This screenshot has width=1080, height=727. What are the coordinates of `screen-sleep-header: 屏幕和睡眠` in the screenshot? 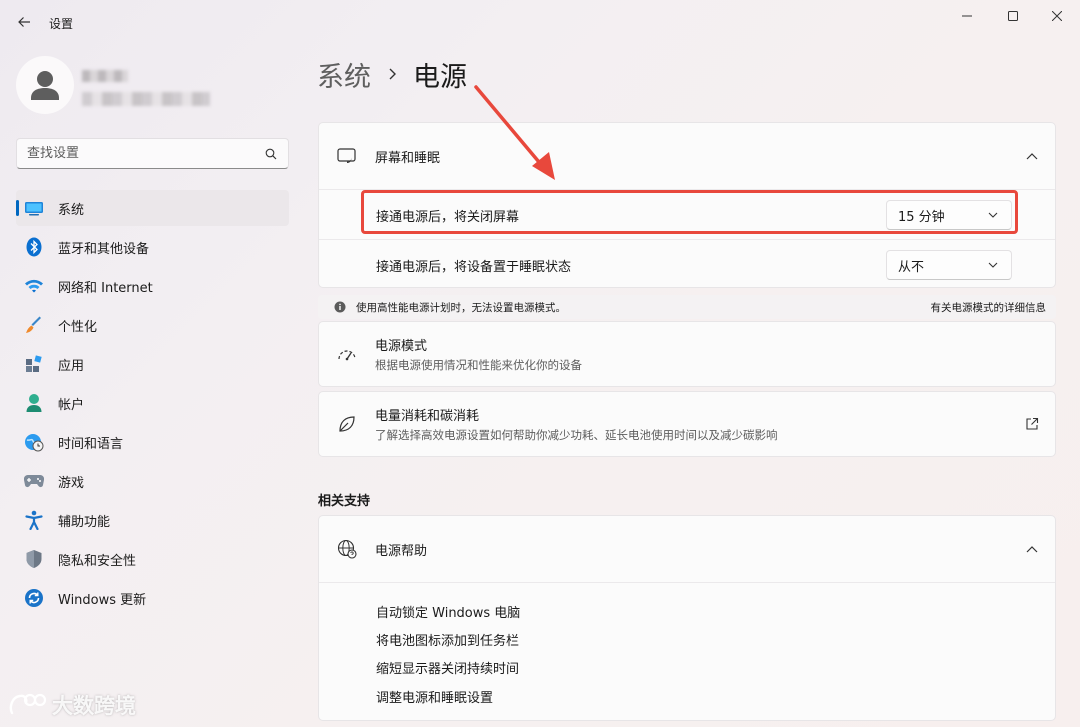 It's located at (687, 156).